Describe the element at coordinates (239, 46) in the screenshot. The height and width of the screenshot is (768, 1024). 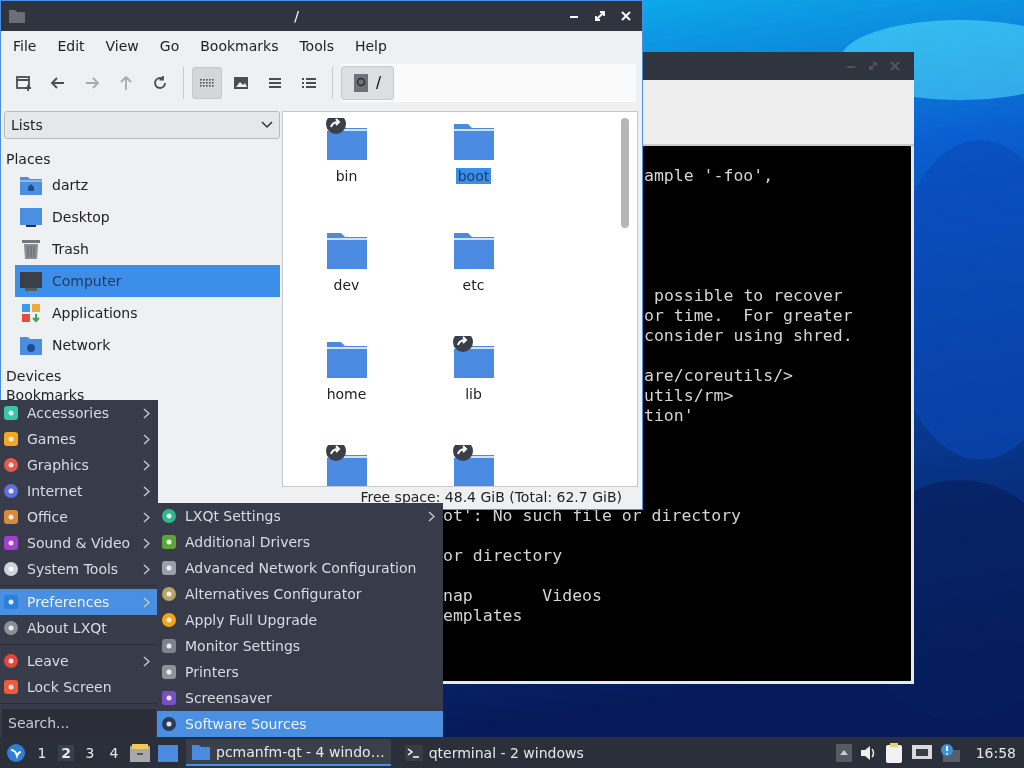
I see `menu-item: Bookmarks` at that location.